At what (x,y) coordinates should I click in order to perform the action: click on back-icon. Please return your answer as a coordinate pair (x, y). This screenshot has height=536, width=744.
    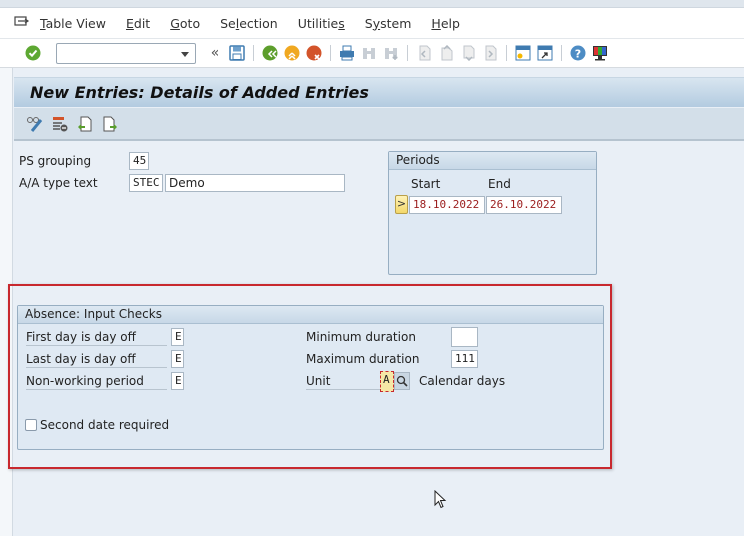
    Looking at the image, I should click on (270, 53).